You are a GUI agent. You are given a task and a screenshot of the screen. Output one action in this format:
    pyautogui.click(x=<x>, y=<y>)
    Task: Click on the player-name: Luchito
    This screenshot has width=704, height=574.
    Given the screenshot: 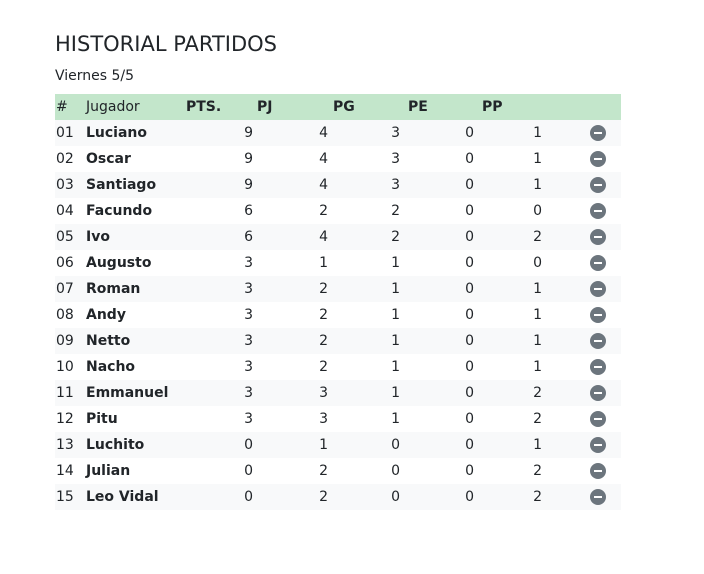 What is the action you would take?
    pyautogui.click(x=115, y=445)
    